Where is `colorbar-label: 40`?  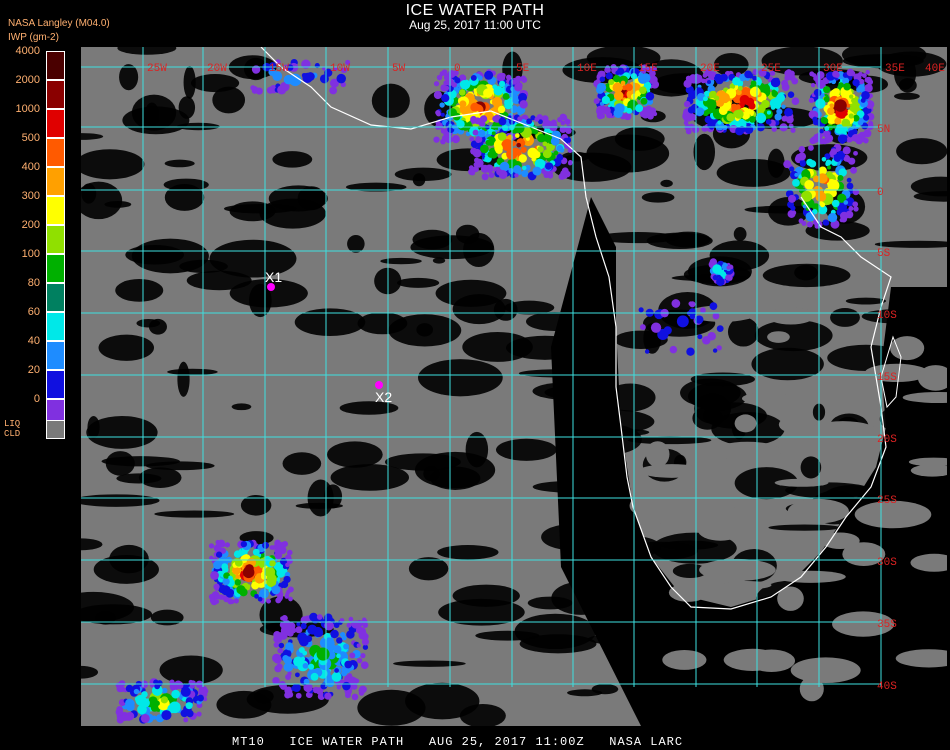 colorbar-label: 40 is located at coordinates (33, 341).